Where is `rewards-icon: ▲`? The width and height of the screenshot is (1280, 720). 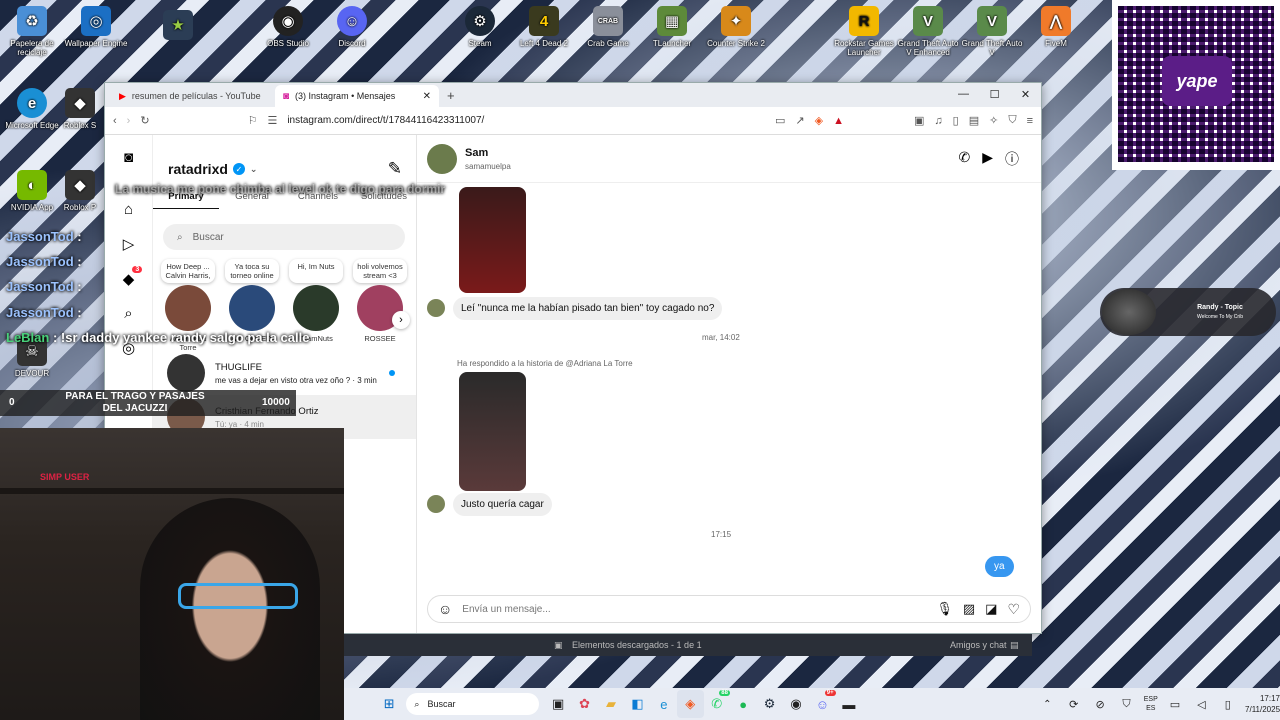
rewards-icon: ▲ is located at coordinates (838, 121).